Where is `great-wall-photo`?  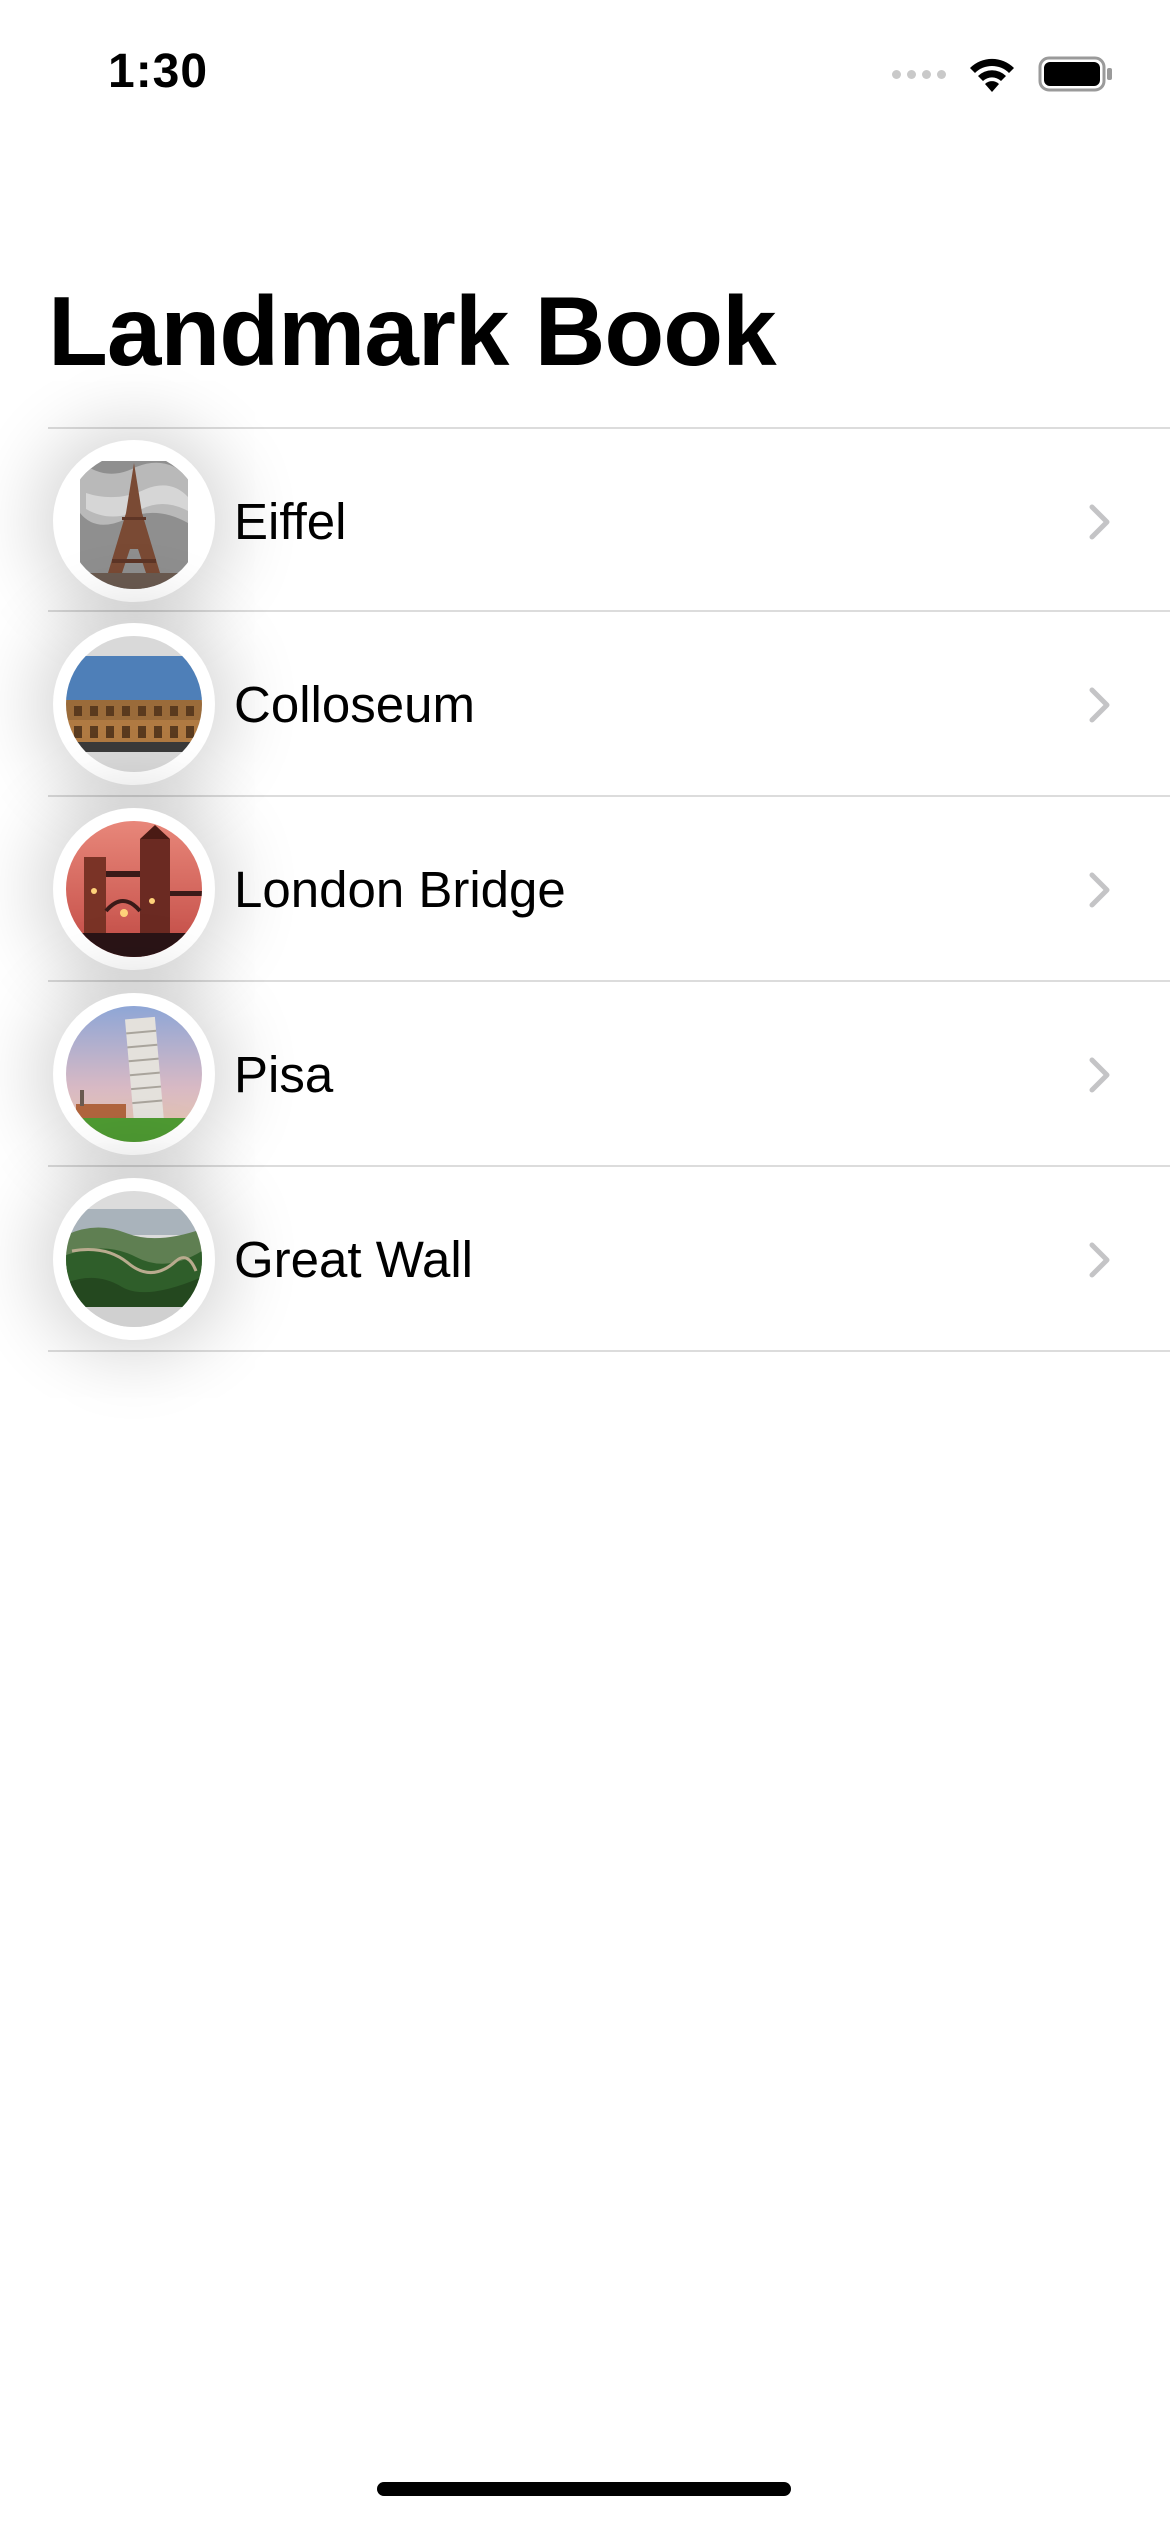
great-wall-photo is located at coordinates (134, 1259).